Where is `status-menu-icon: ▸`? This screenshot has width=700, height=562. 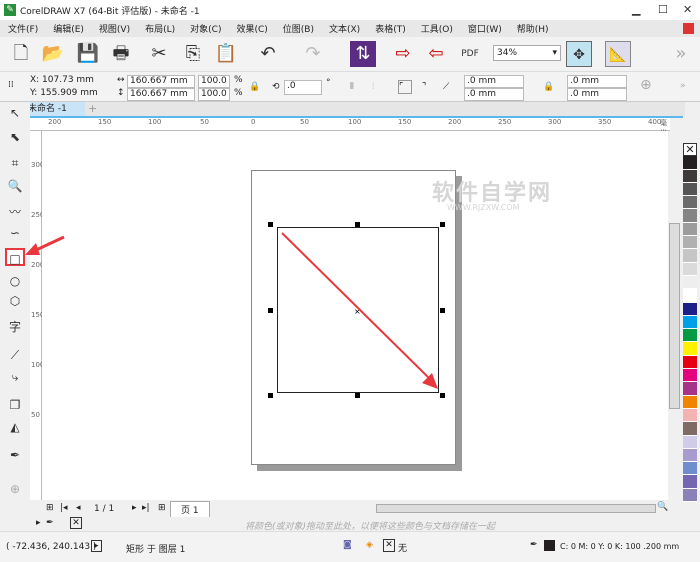 status-menu-icon: ▸ is located at coordinates (96, 546).